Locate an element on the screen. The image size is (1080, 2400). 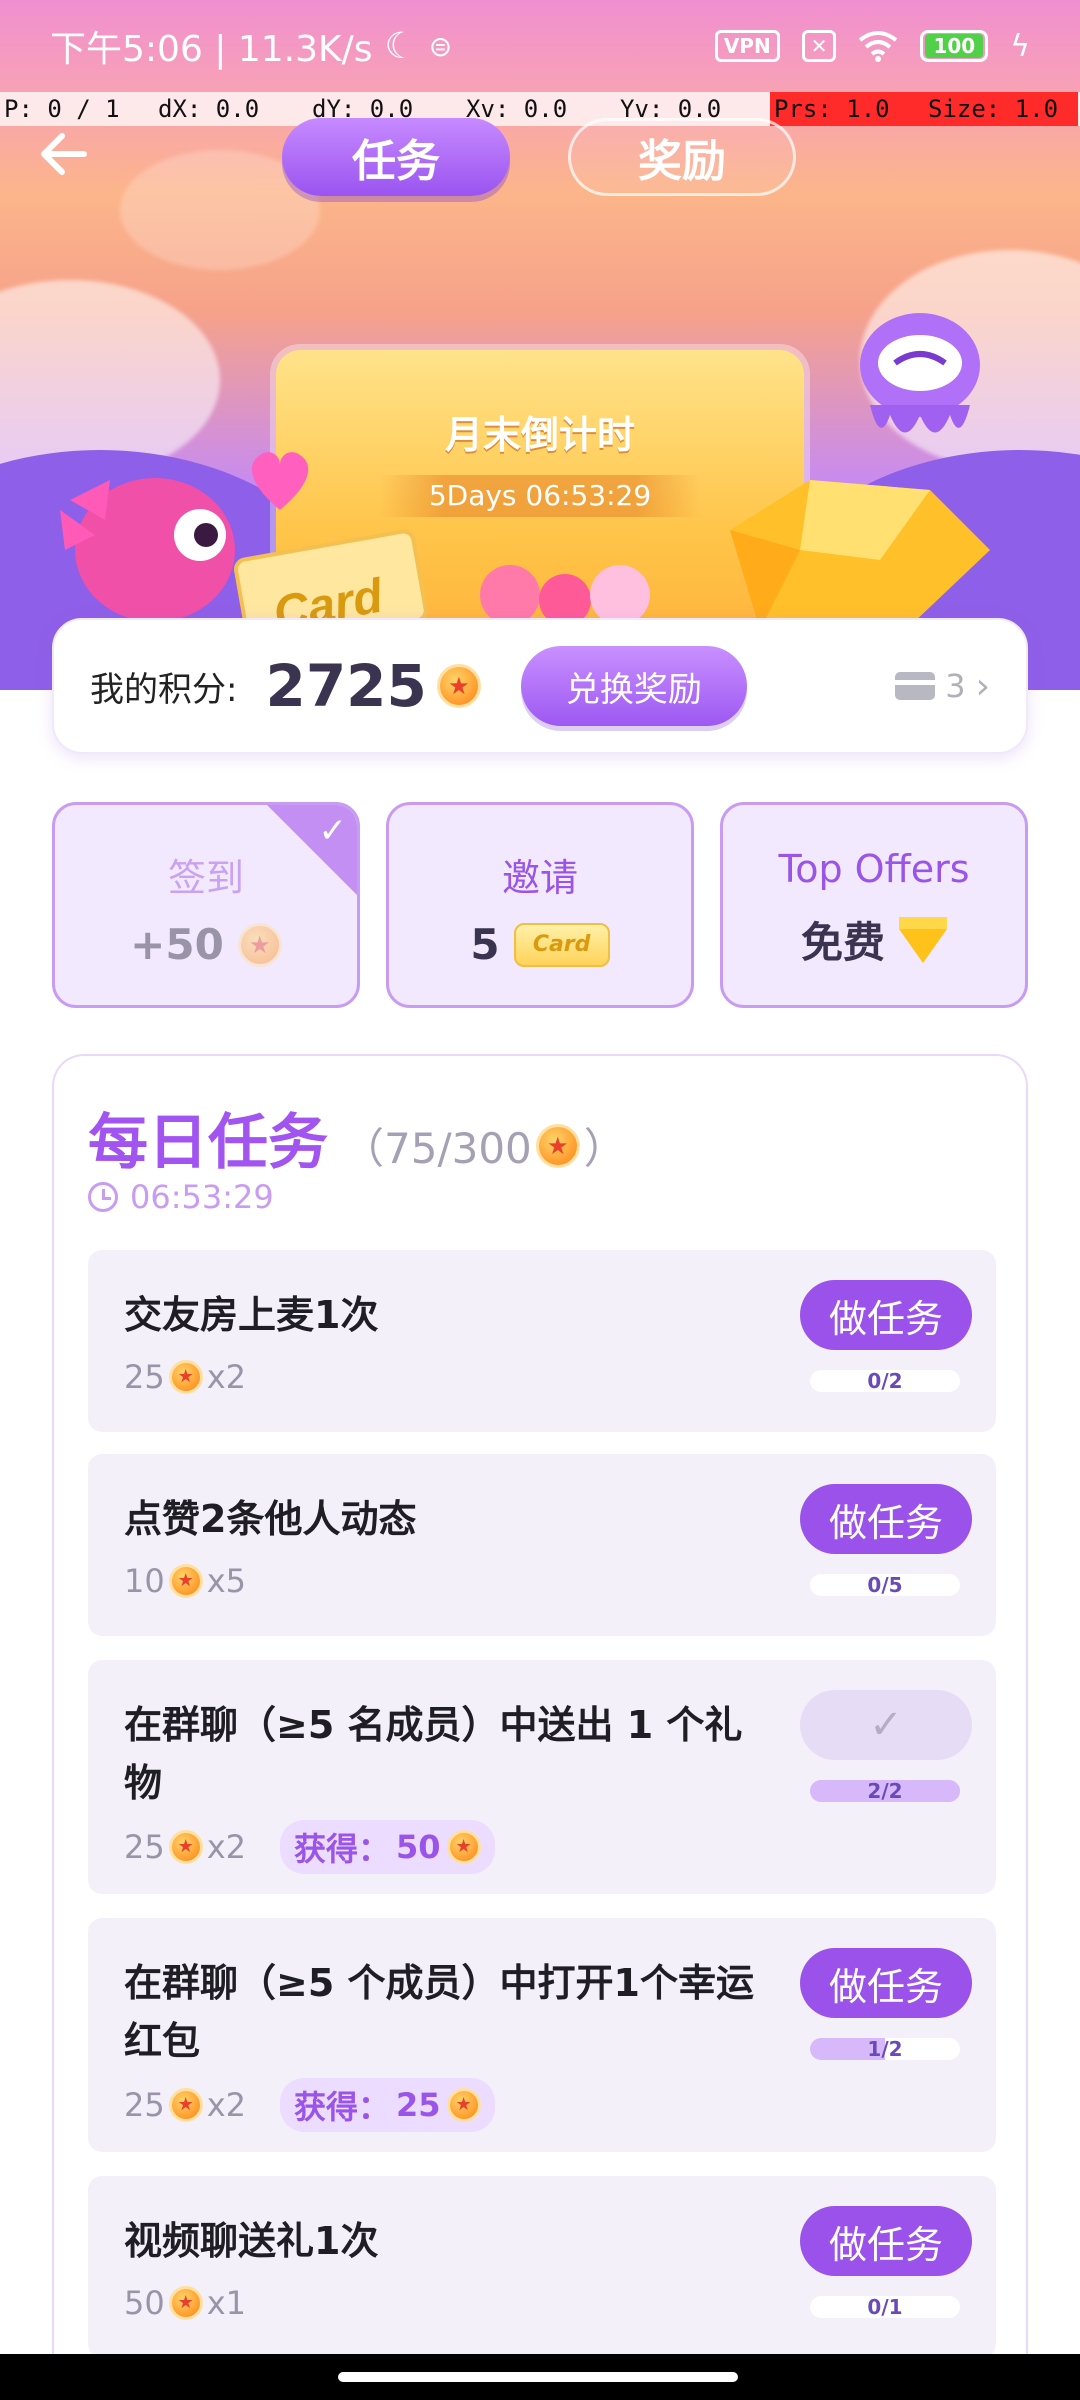
task-progress-text: 0/5 is located at coordinates (885, 1585).